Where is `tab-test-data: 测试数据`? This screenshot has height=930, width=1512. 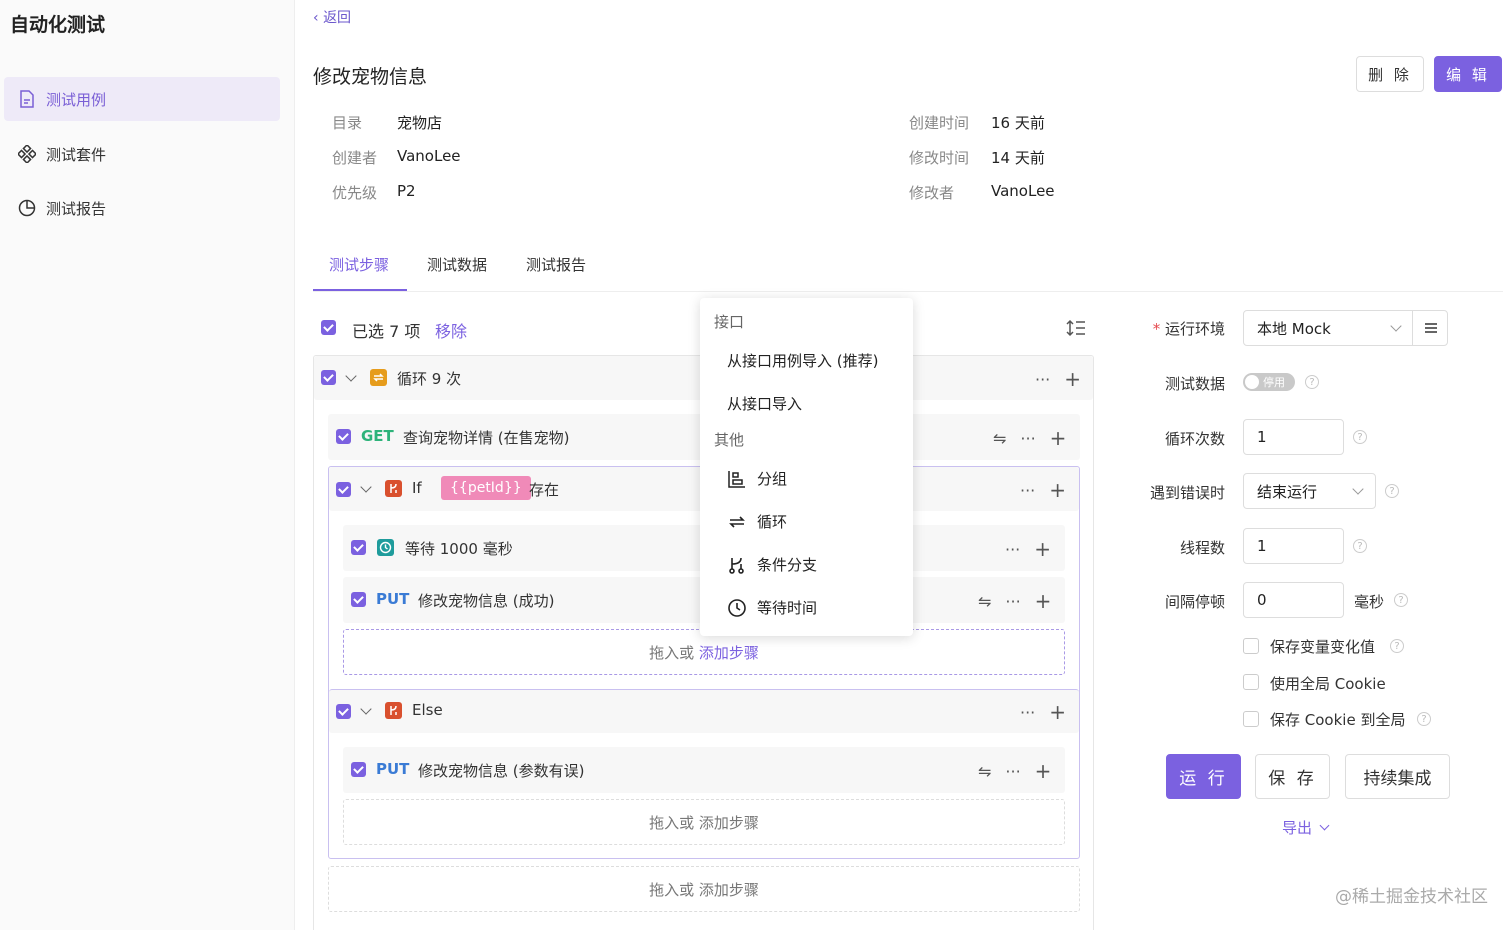 tab-test-data: 测试数据 is located at coordinates (457, 264).